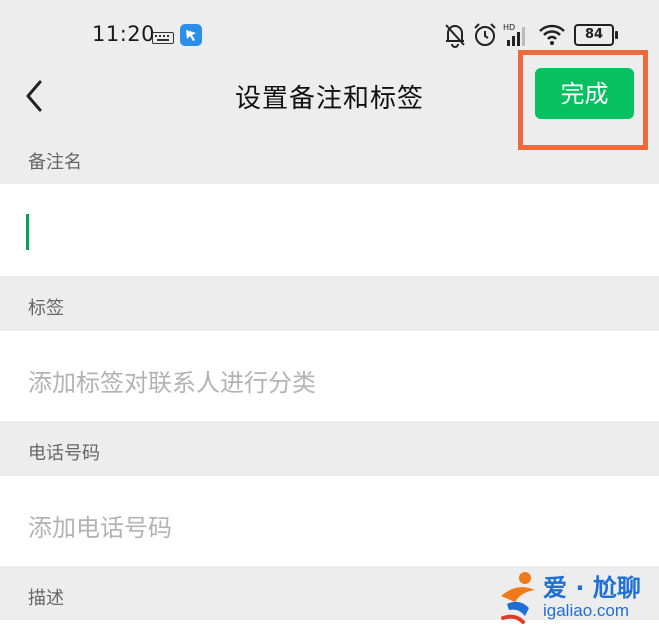 The height and width of the screenshot is (637, 659). What do you see at coordinates (329, 230) in the screenshot?
I see `remark-input` at bounding box center [329, 230].